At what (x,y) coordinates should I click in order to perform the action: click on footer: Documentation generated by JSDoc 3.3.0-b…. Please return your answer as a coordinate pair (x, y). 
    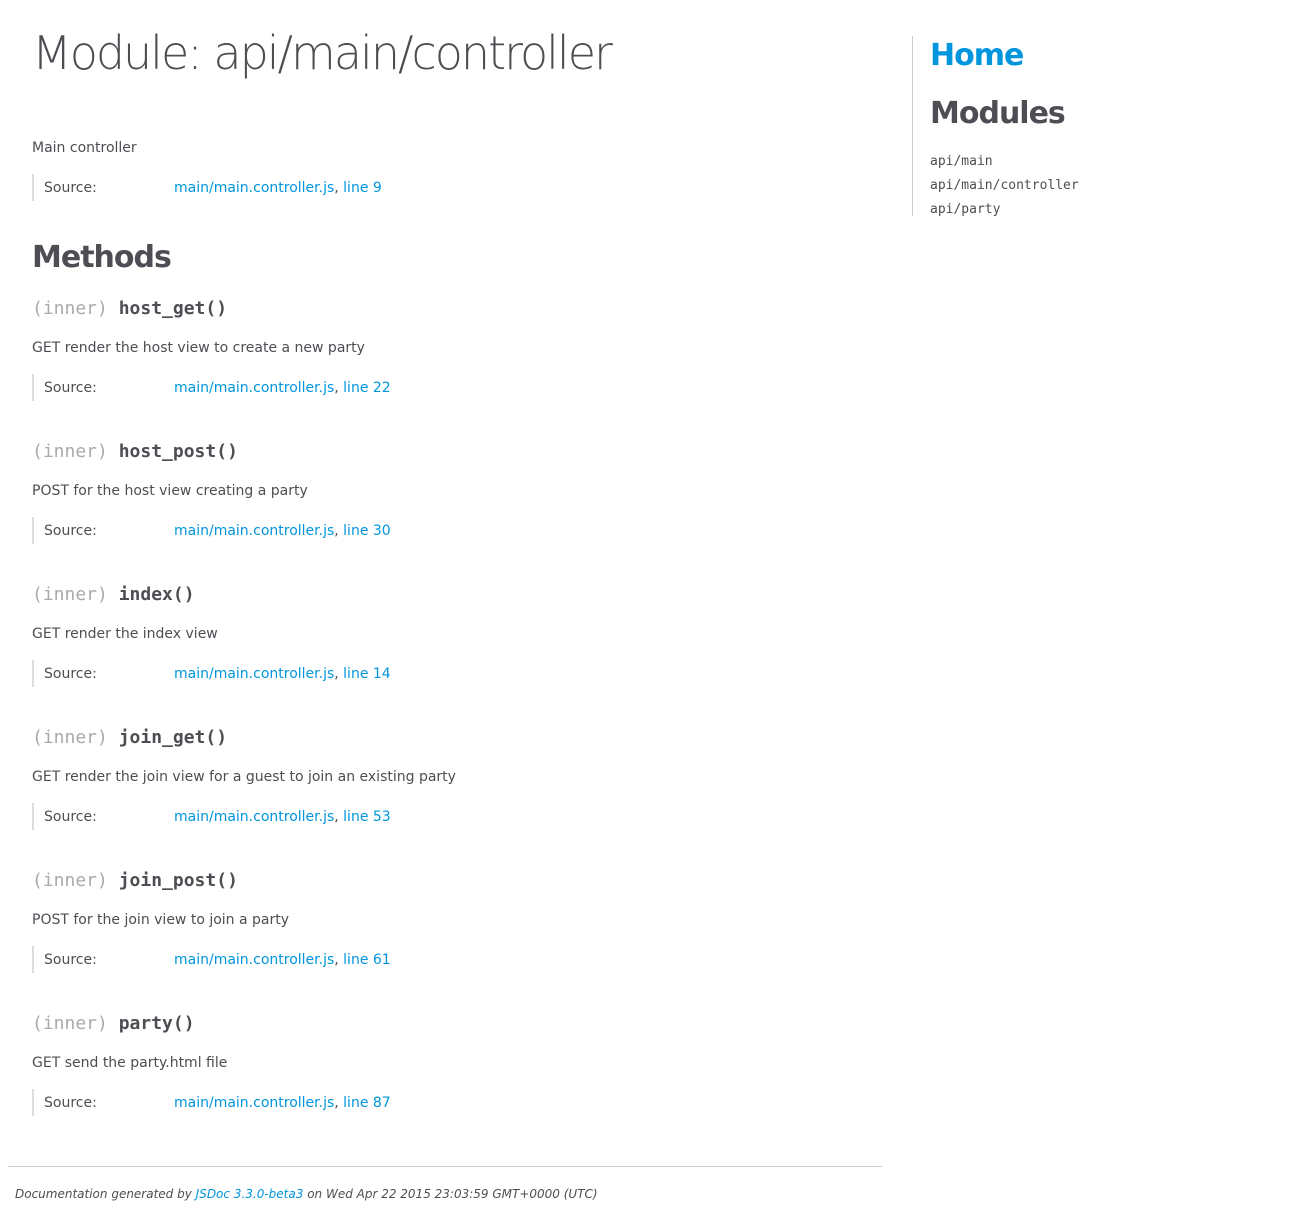
    Looking at the image, I should click on (445, 1183).